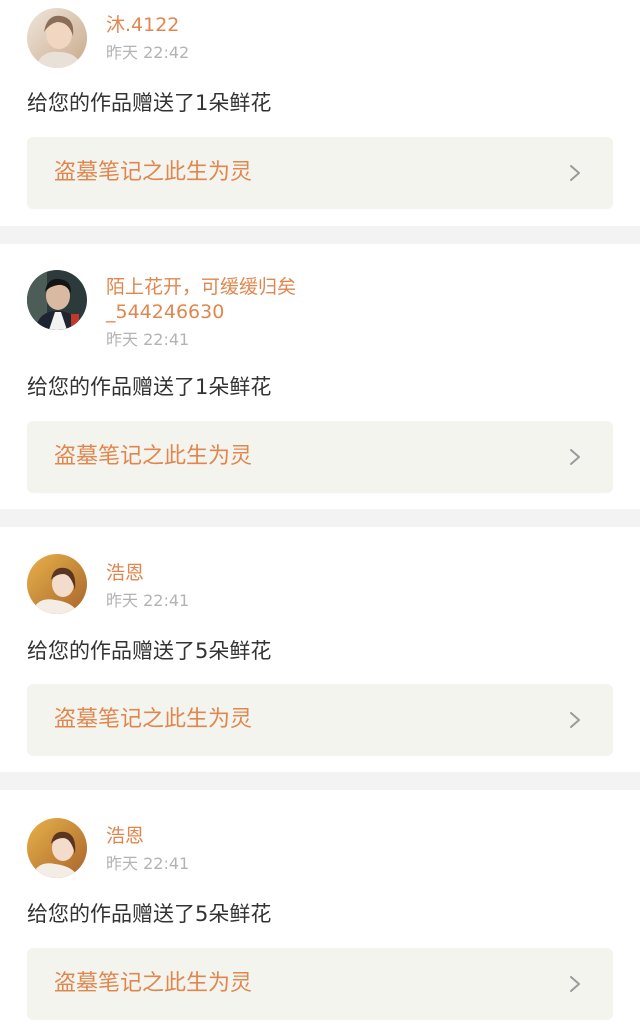  Describe the element at coordinates (142, 25) in the screenshot. I see `username: 沐.4122` at that location.